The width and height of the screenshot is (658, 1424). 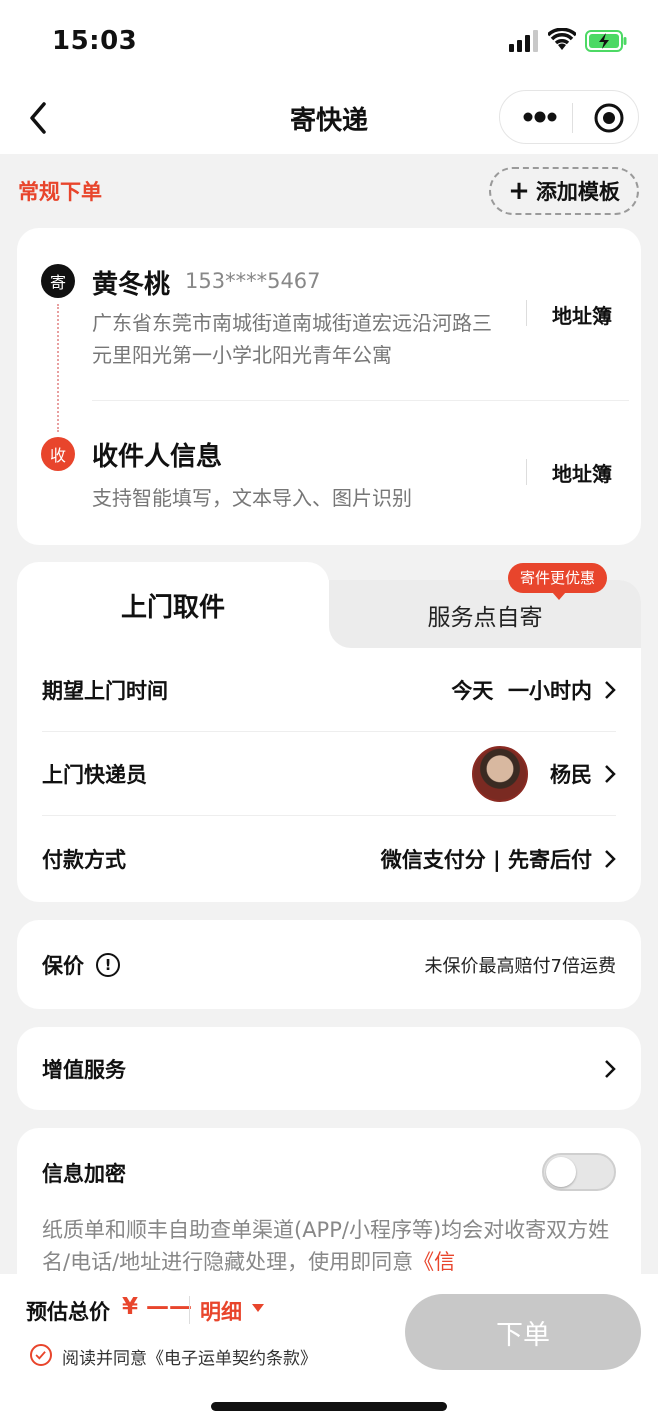 What do you see at coordinates (558, 581) in the screenshot?
I see `promo-badge: 寄件更优惠` at bounding box center [558, 581].